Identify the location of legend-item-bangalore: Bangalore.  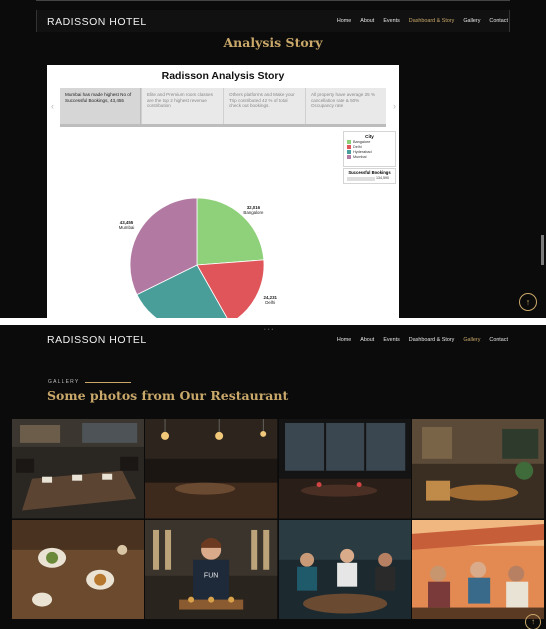
(369, 142).